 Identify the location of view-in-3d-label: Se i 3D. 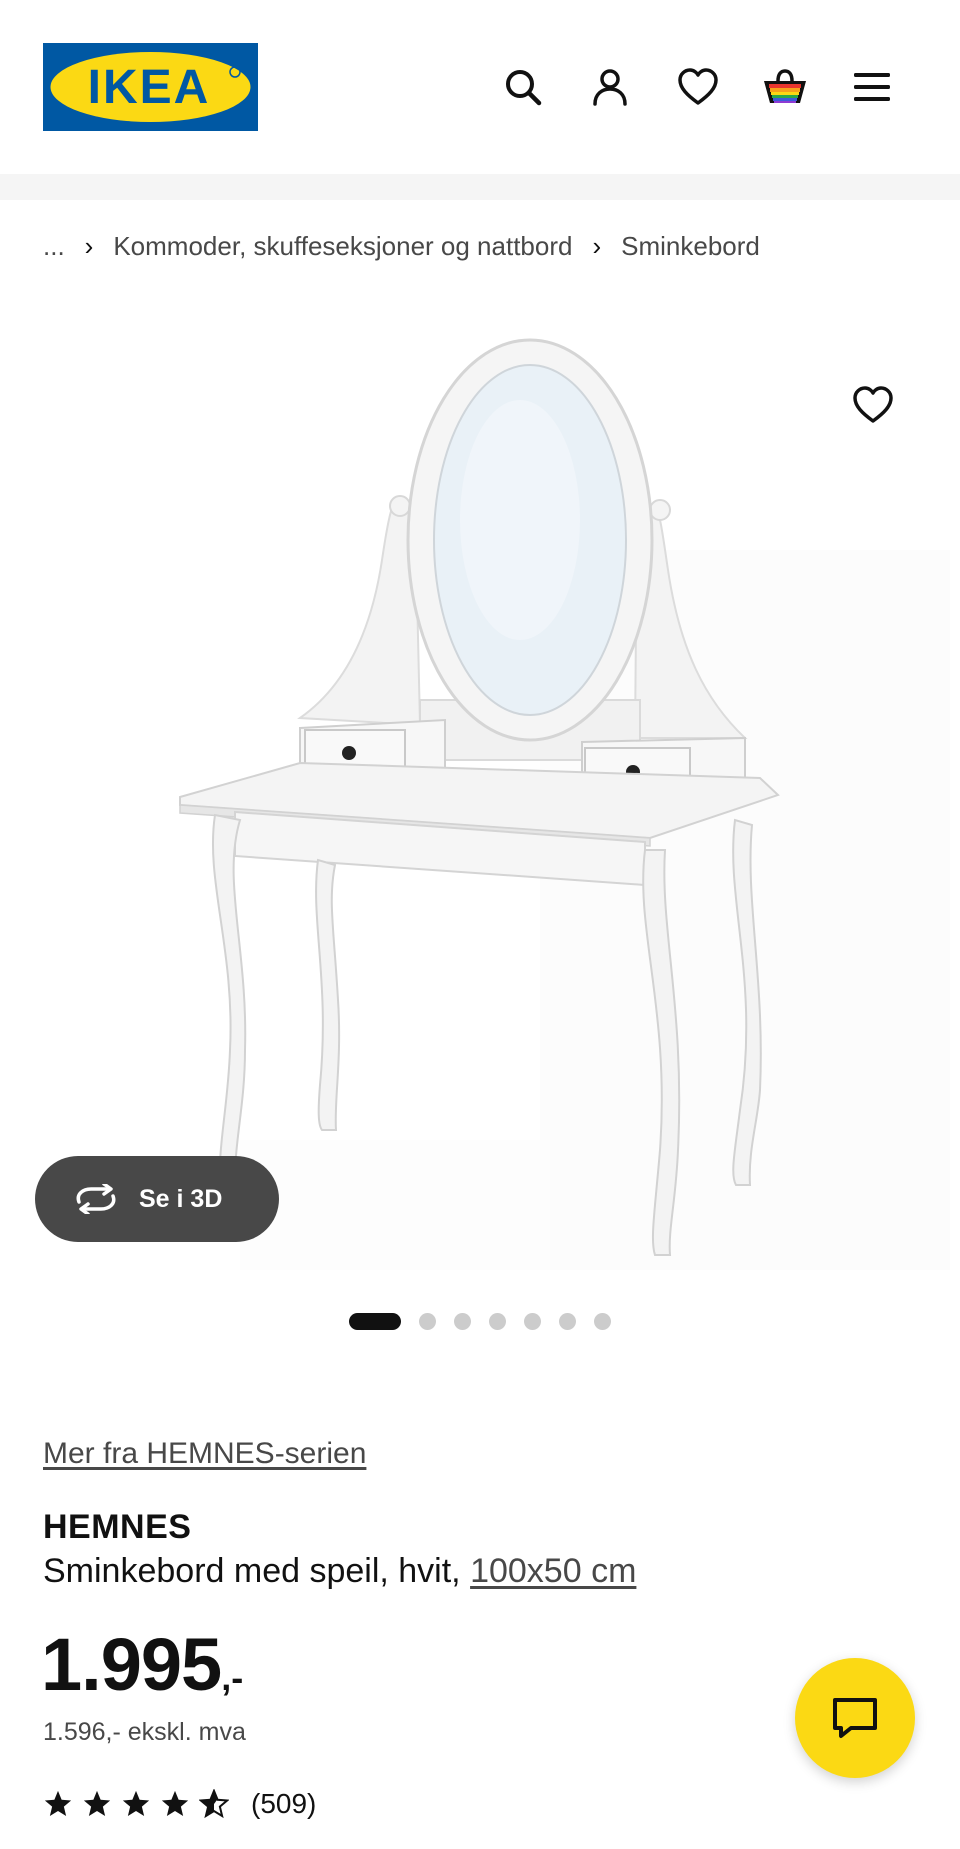
(181, 1198).